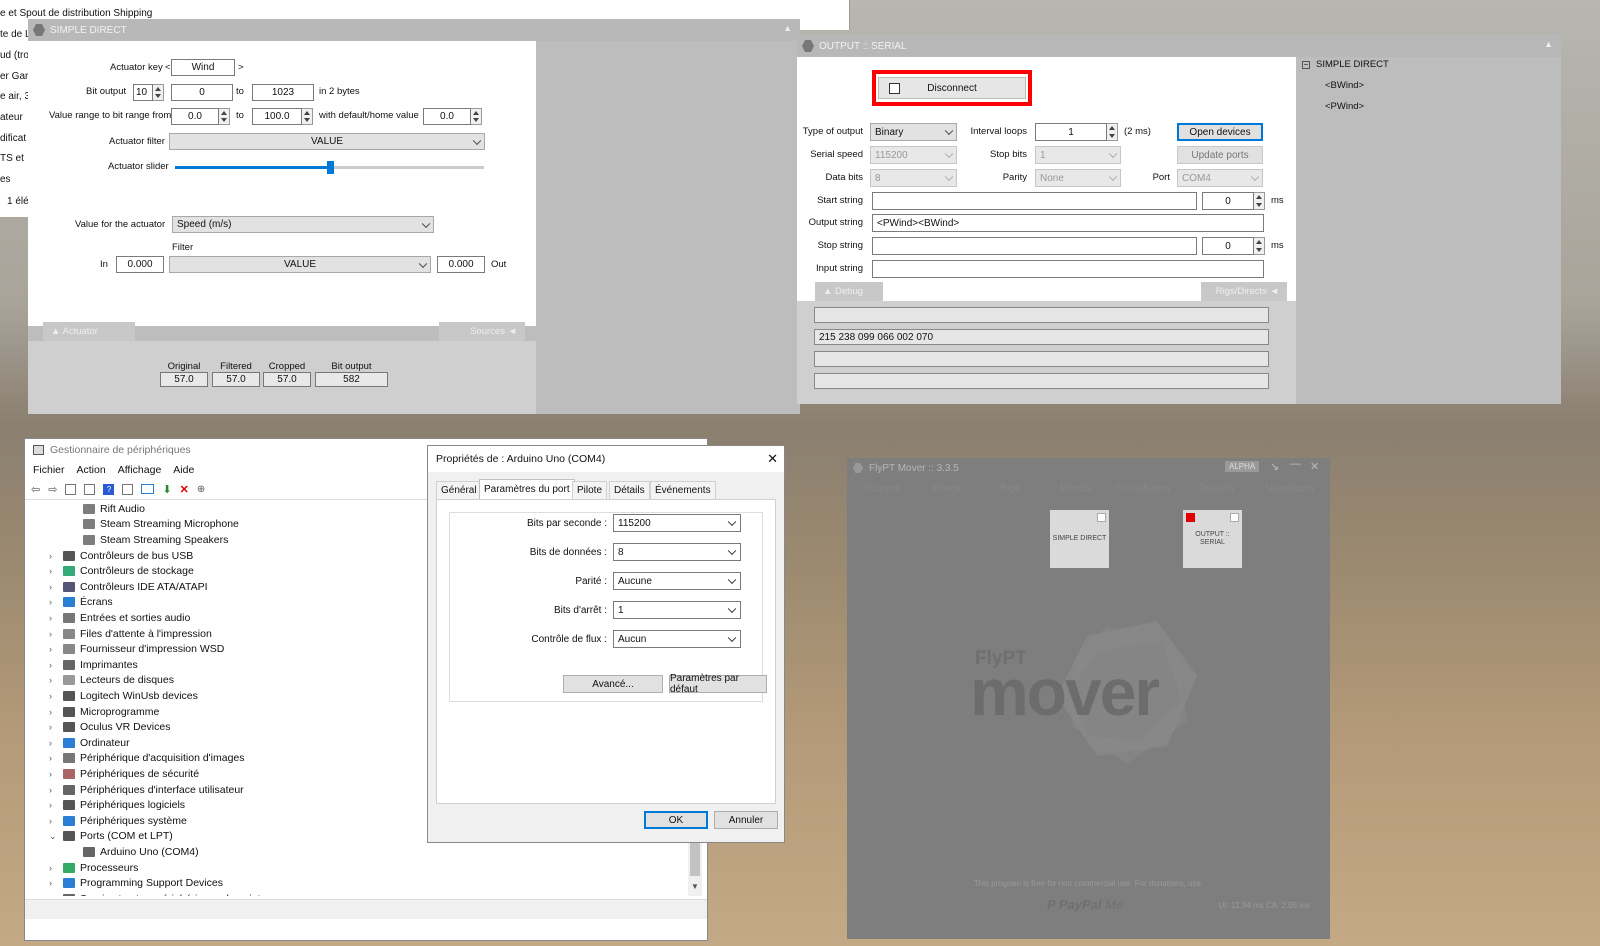 The width and height of the screenshot is (1600, 946). Describe the element at coordinates (71, 489) in the screenshot. I see `properties-icon` at that location.